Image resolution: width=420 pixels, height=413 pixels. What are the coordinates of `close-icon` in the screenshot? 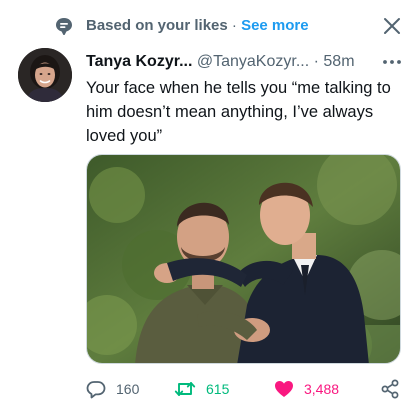 It's located at (392, 26).